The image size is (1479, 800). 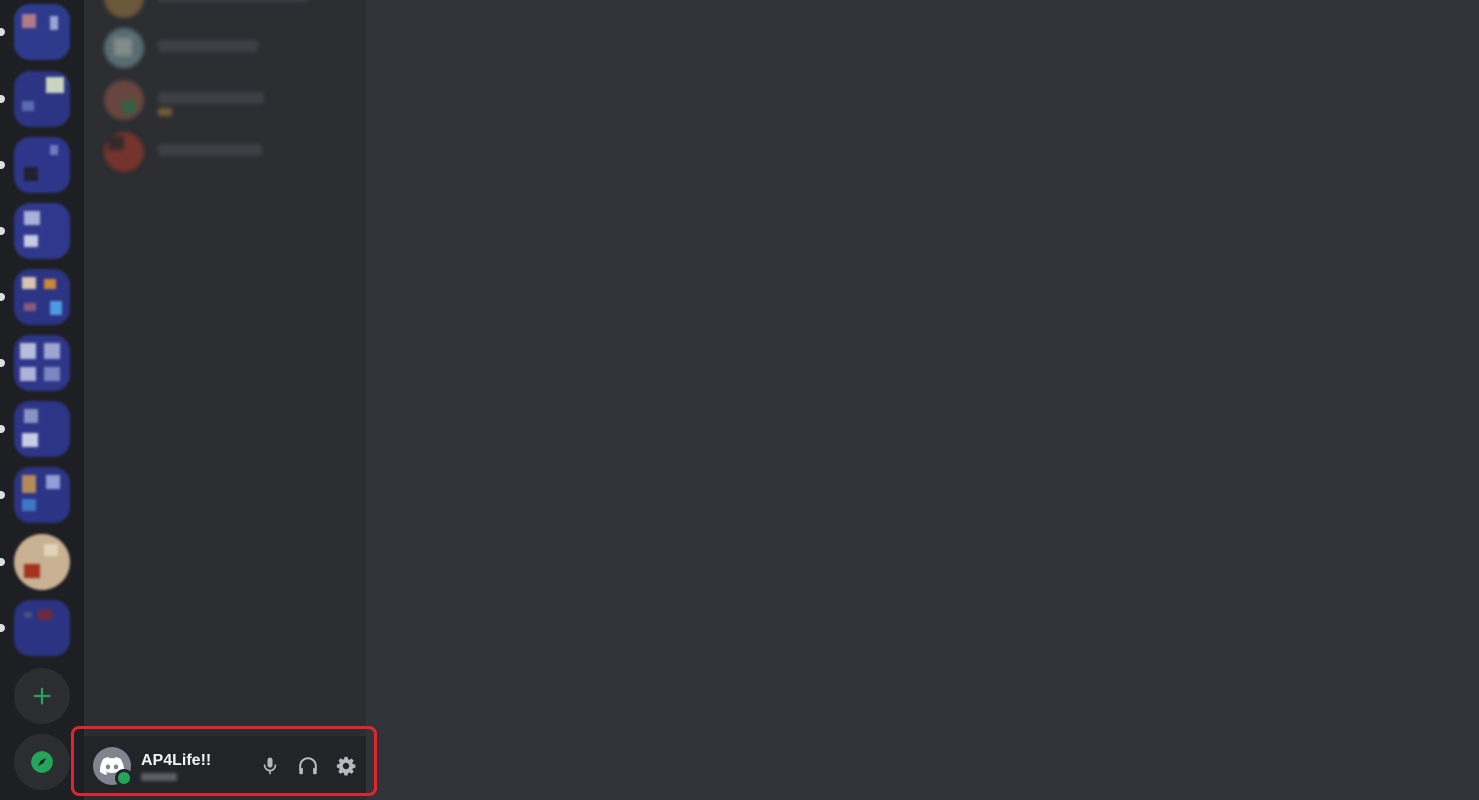 I want to click on explore-servers-button, so click(x=42, y=762).